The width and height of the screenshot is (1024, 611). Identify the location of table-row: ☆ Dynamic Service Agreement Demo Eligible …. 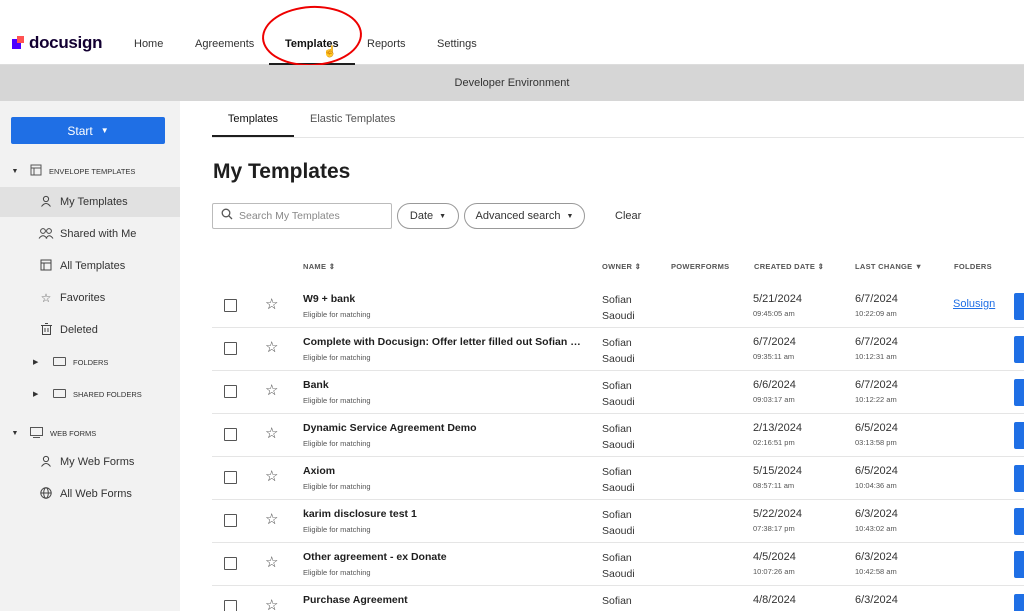
(618, 435).